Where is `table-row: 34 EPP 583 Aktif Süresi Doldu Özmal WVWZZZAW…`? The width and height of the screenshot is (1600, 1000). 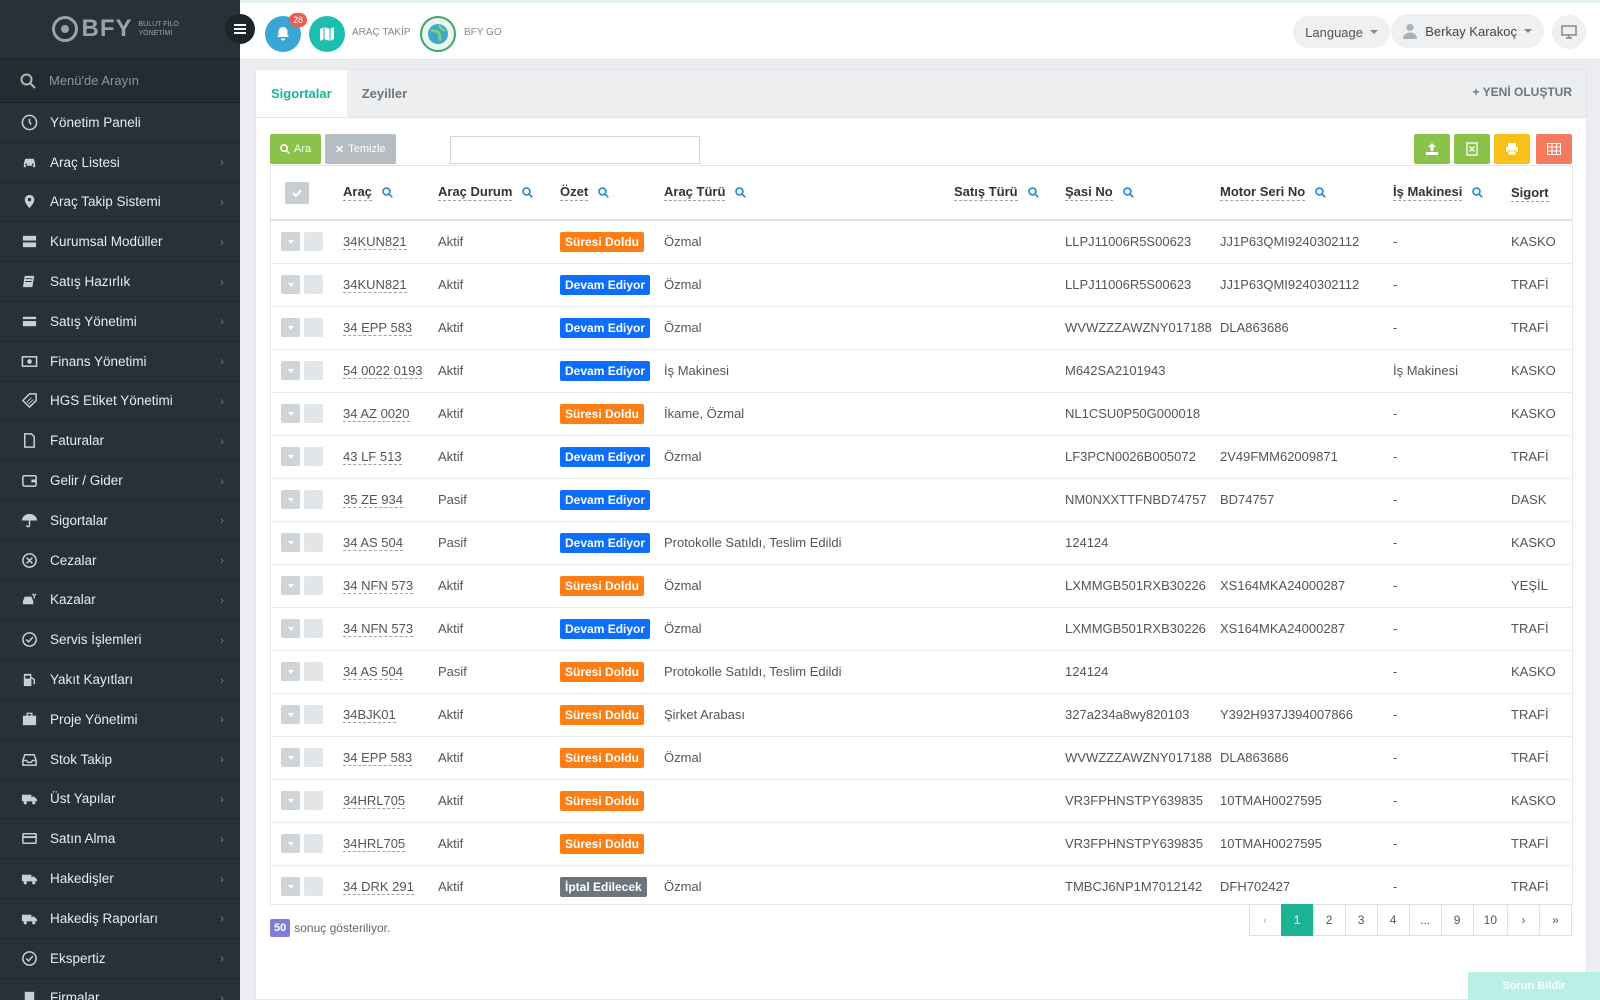
table-row: 34 EPP 583 Aktif Süresi Doldu Özmal WVWZZZAW… is located at coordinates (921, 758).